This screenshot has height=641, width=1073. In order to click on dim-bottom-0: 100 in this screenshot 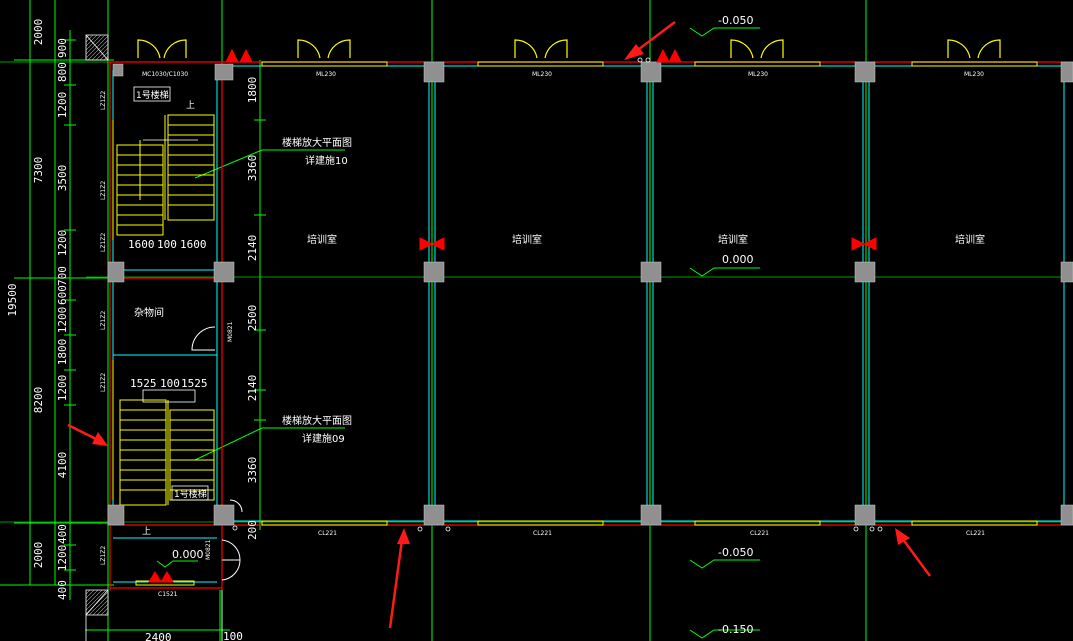, I will do `click(233, 635)`.